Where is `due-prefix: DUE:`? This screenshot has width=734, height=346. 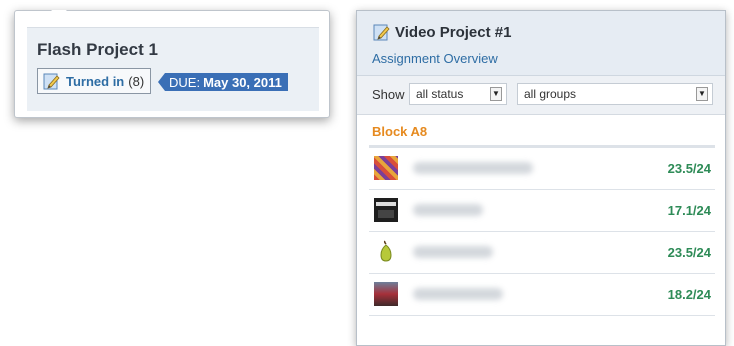
due-prefix: DUE: is located at coordinates (185, 82).